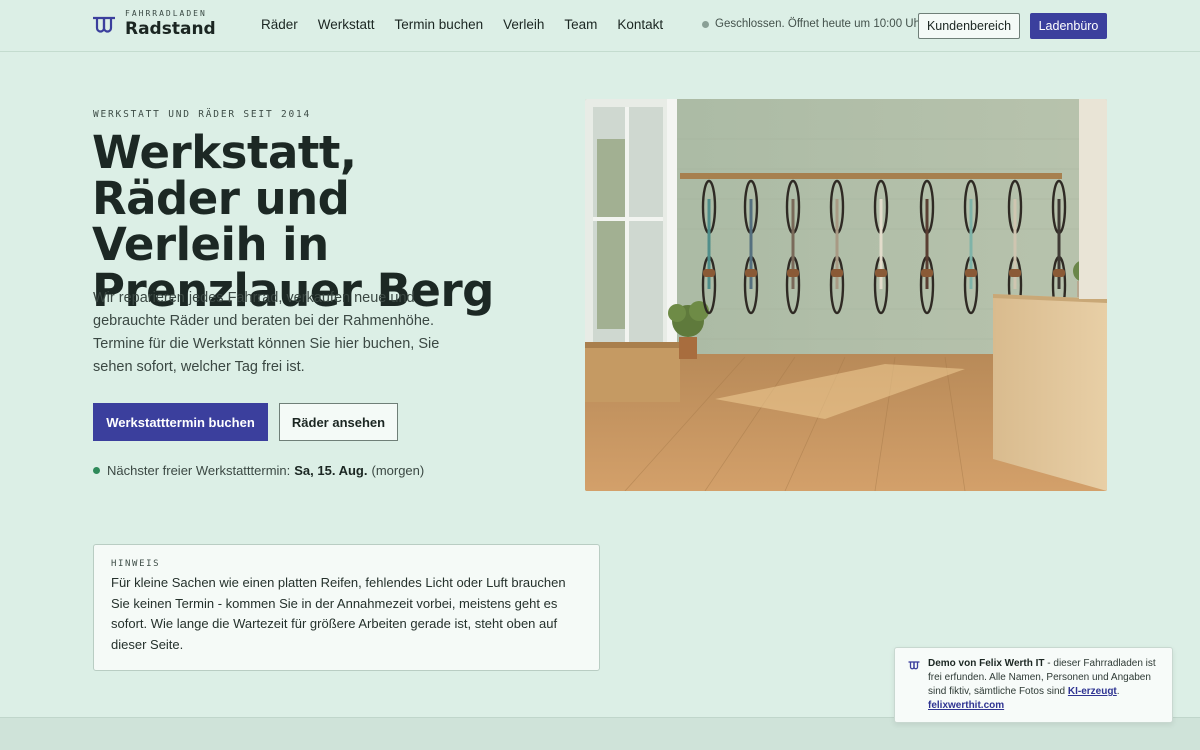 The image size is (1200, 750). I want to click on nav-item-verleih: Verleih, so click(523, 24).